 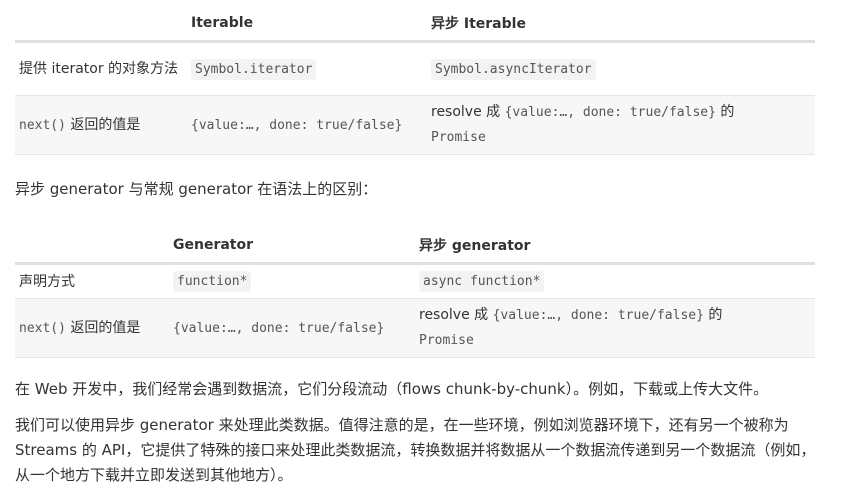 What do you see at coordinates (196, 189) in the screenshot?
I see `section-heading: 异步 generator 与常规 generator 在语法上的区别：` at bounding box center [196, 189].